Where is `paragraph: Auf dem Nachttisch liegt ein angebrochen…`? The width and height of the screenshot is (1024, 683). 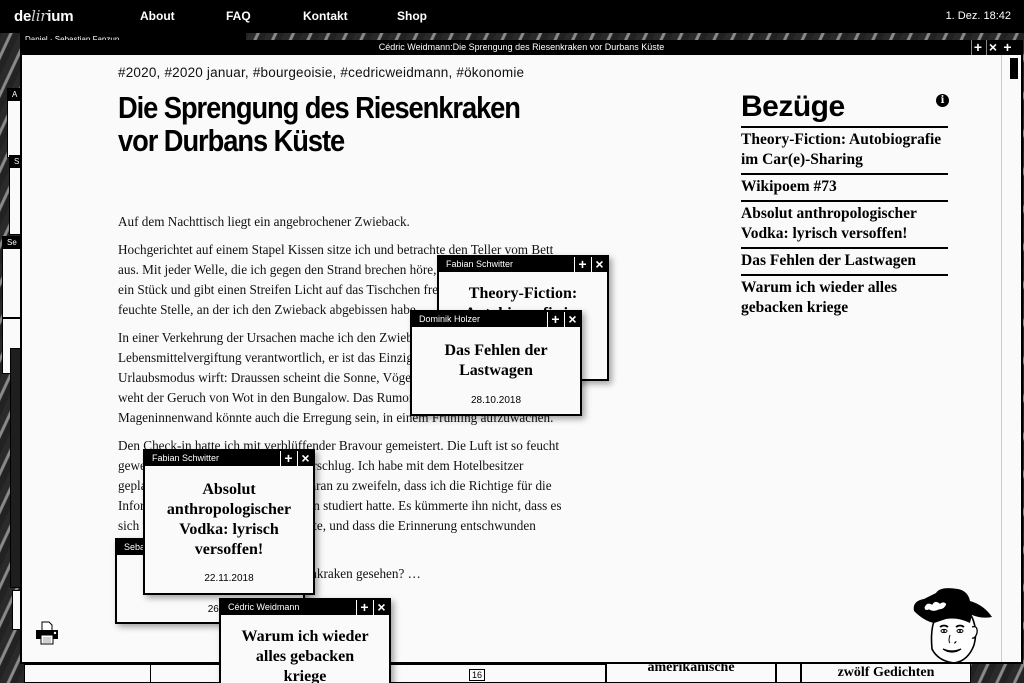 paragraph: Auf dem Nachttisch liegt ein angebrochen… is located at coordinates (264, 221).